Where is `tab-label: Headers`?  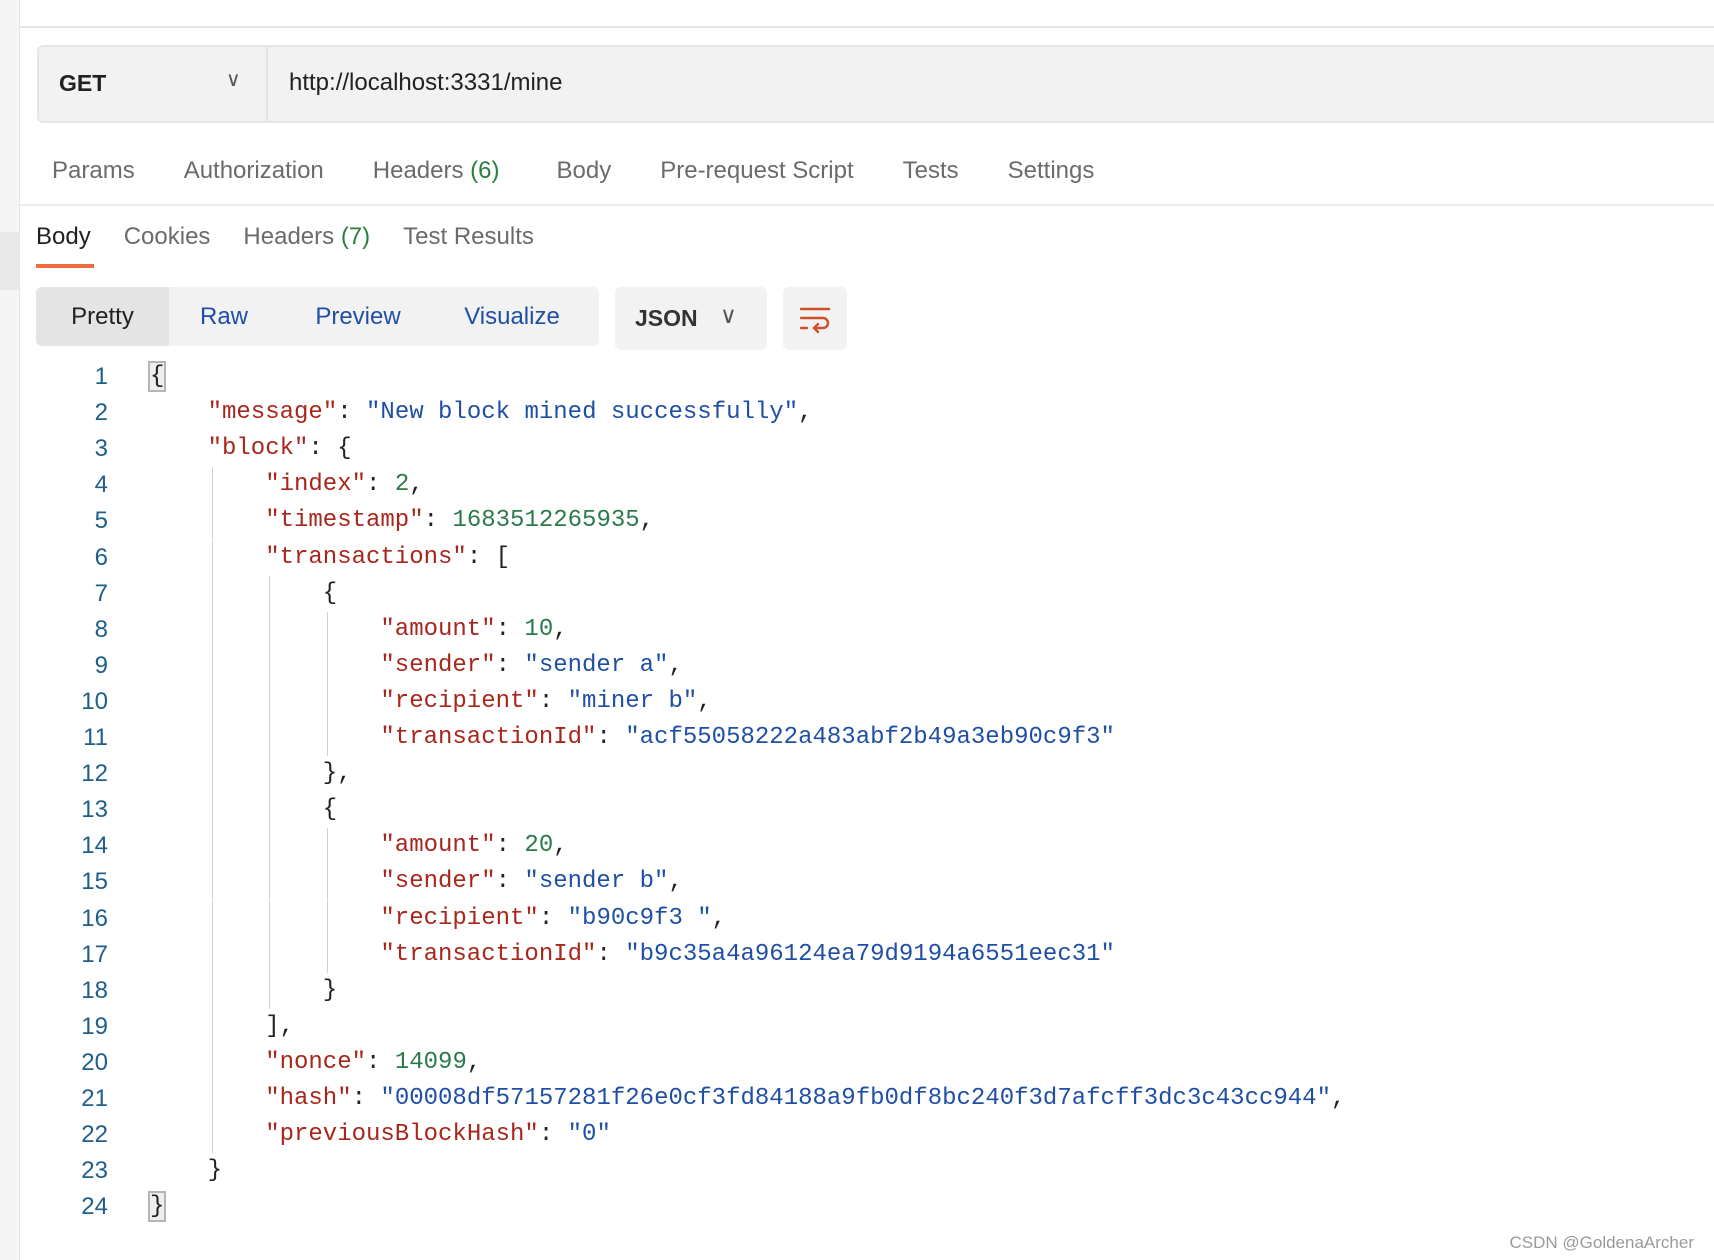
tab-label: Headers is located at coordinates (289, 236).